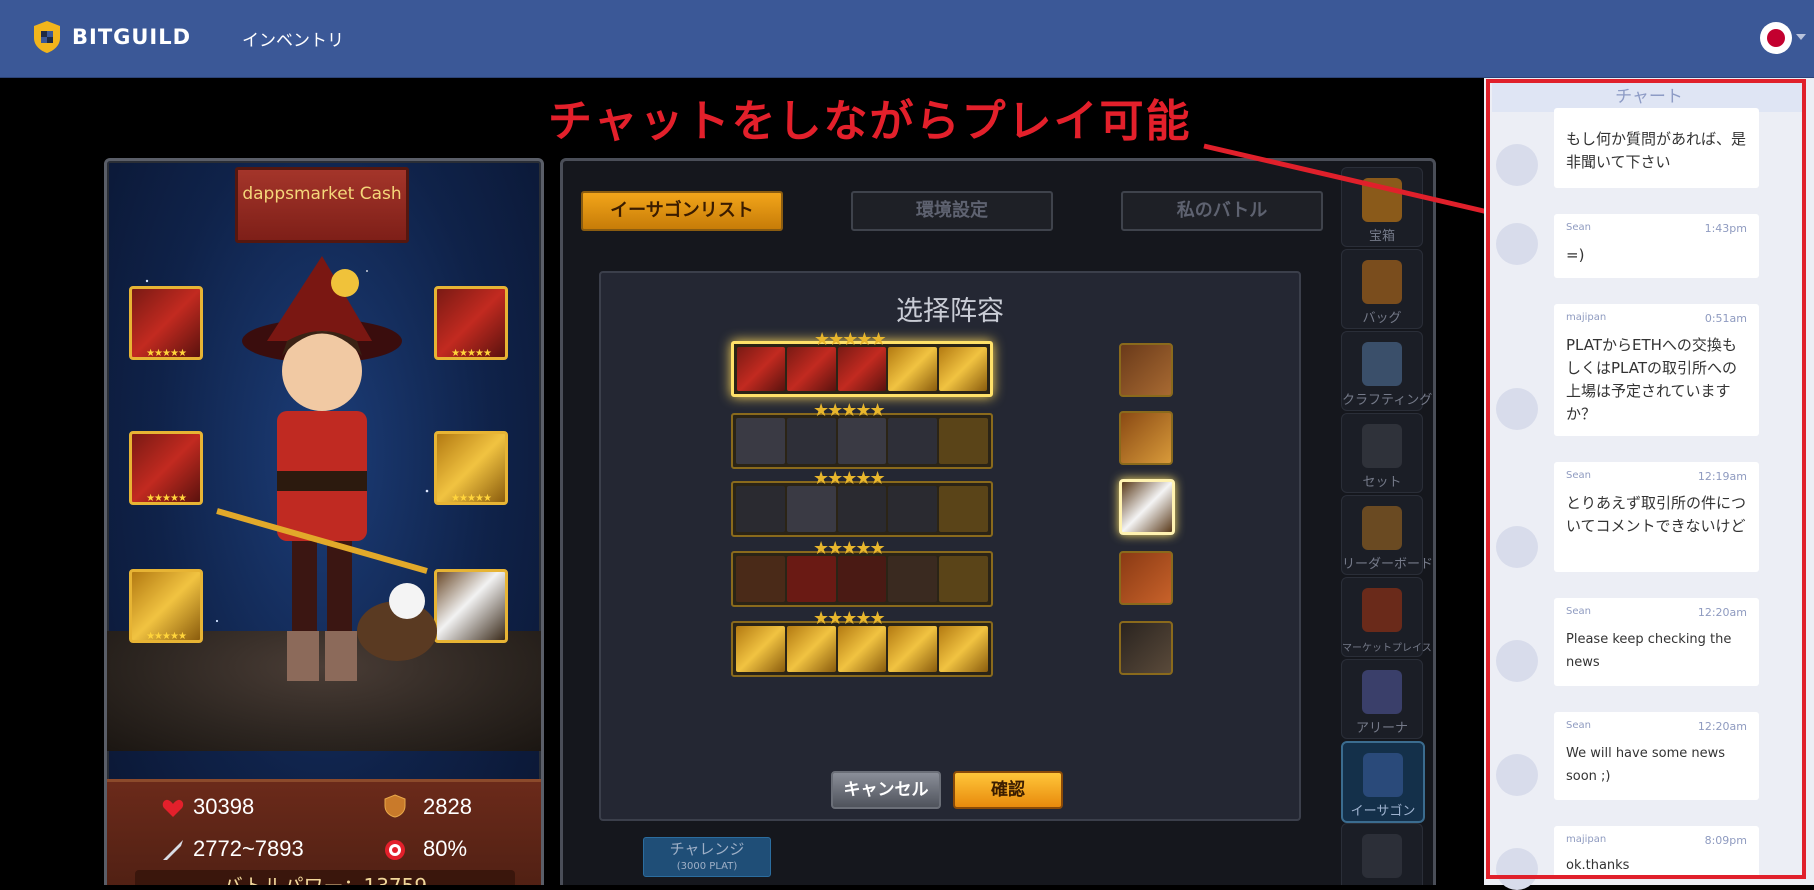 This screenshot has height=890, width=1814. What do you see at coordinates (1146, 370) in the screenshot?
I see `pet-bear` at bounding box center [1146, 370].